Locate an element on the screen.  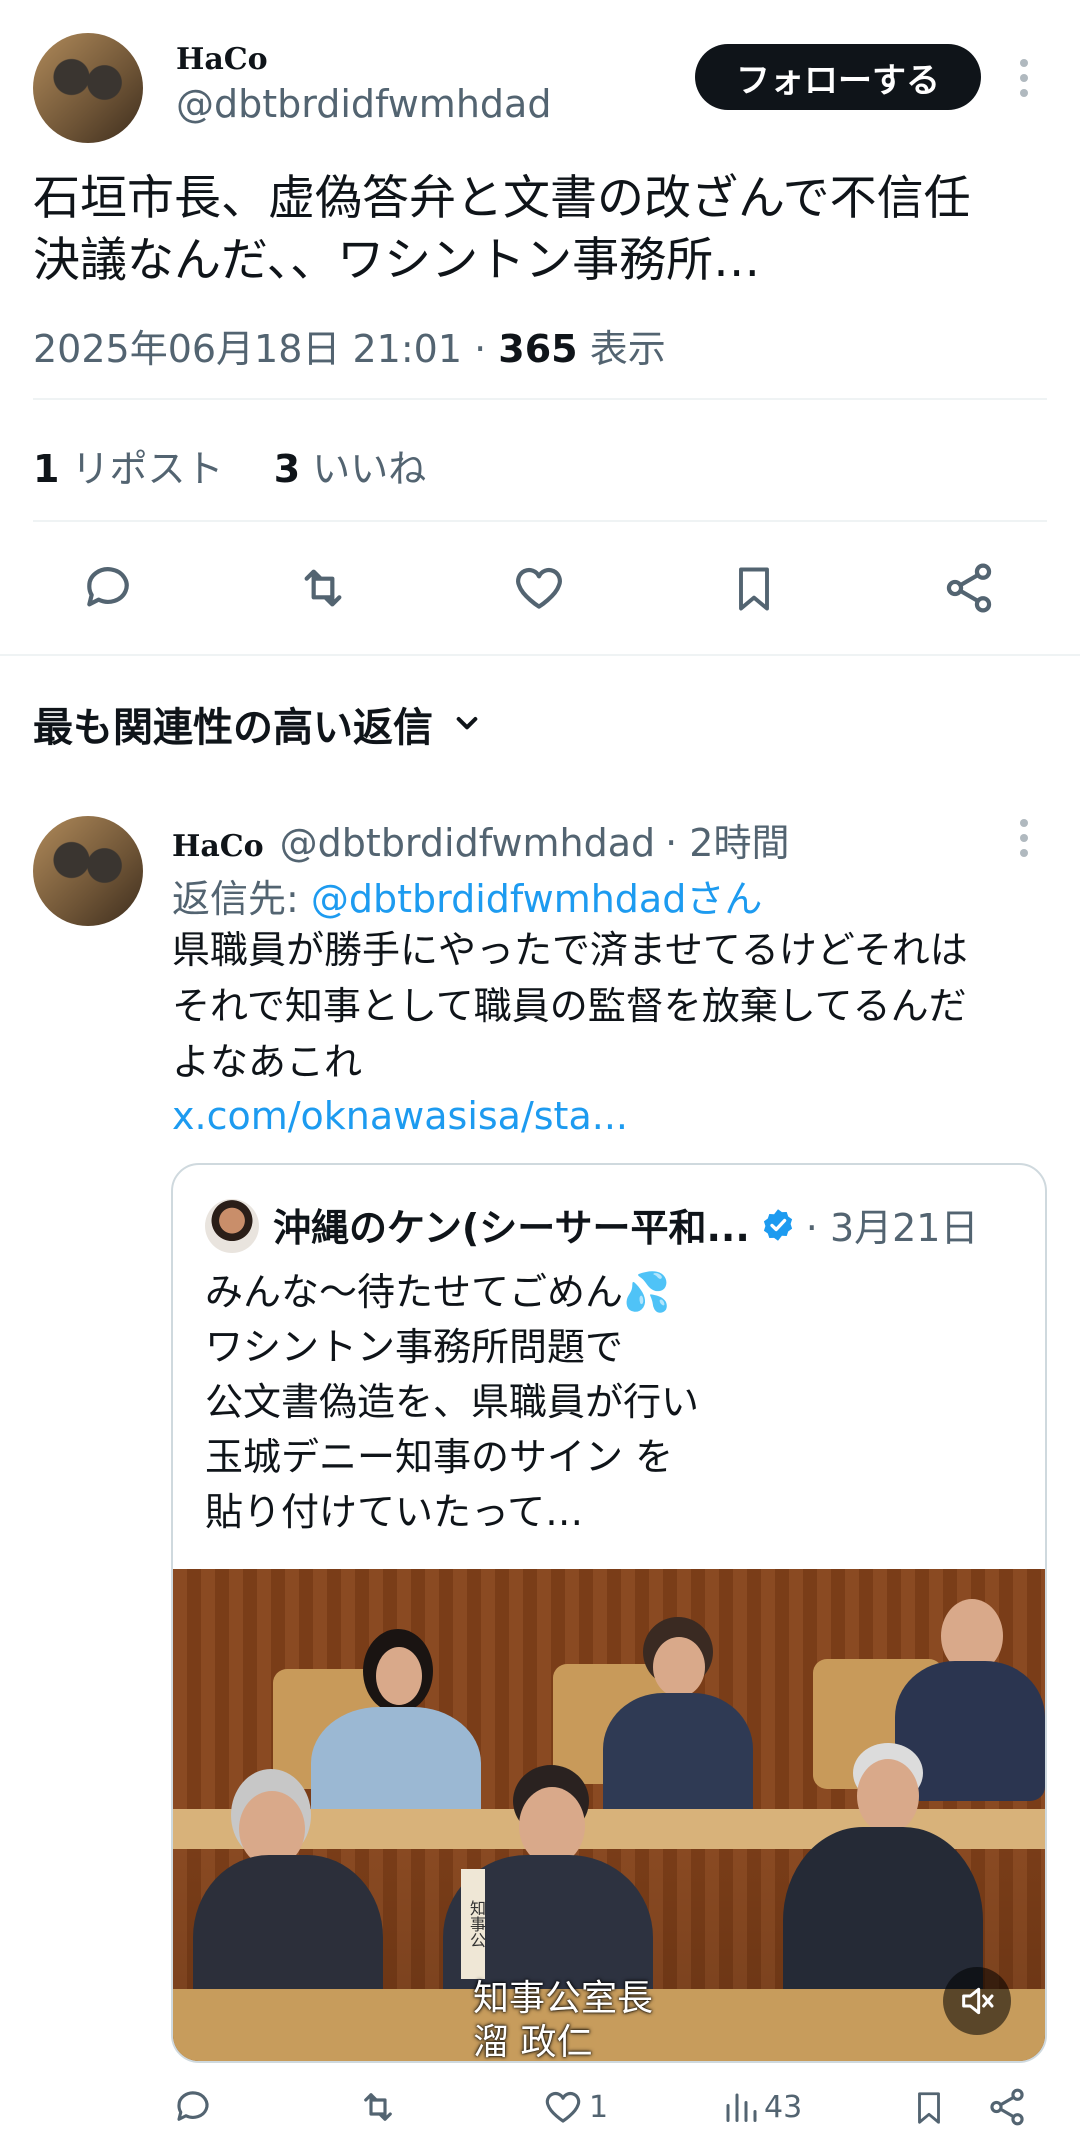
author-display-name: HaCo is located at coordinates (222, 59).